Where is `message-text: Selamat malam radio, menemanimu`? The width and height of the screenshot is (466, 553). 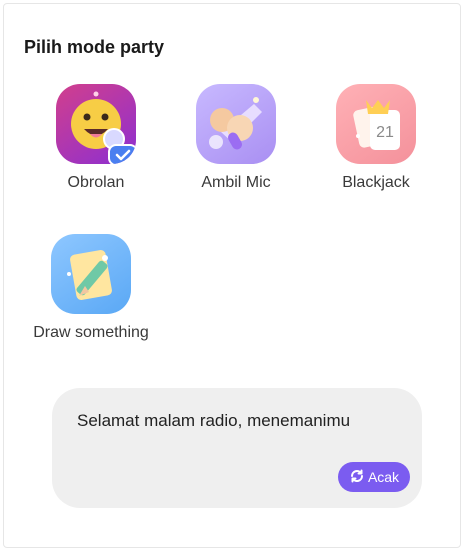
message-text: Selamat malam radio, menemanimu is located at coordinates (222, 420).